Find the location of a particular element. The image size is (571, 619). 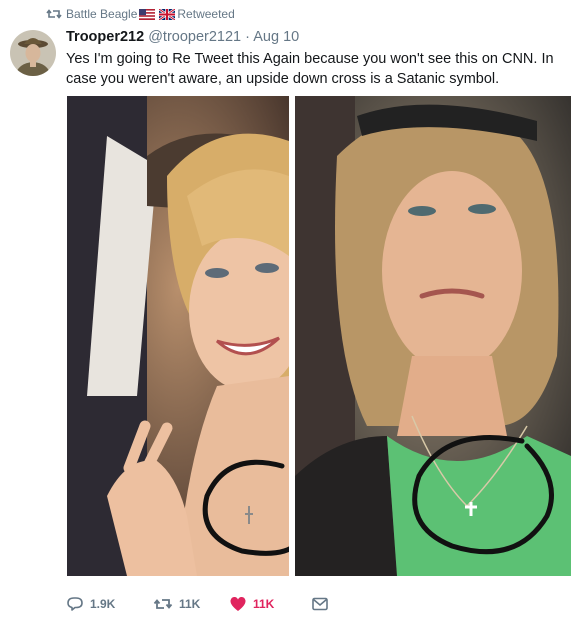

uk-flag-icon is located at coordinates (167, 14).